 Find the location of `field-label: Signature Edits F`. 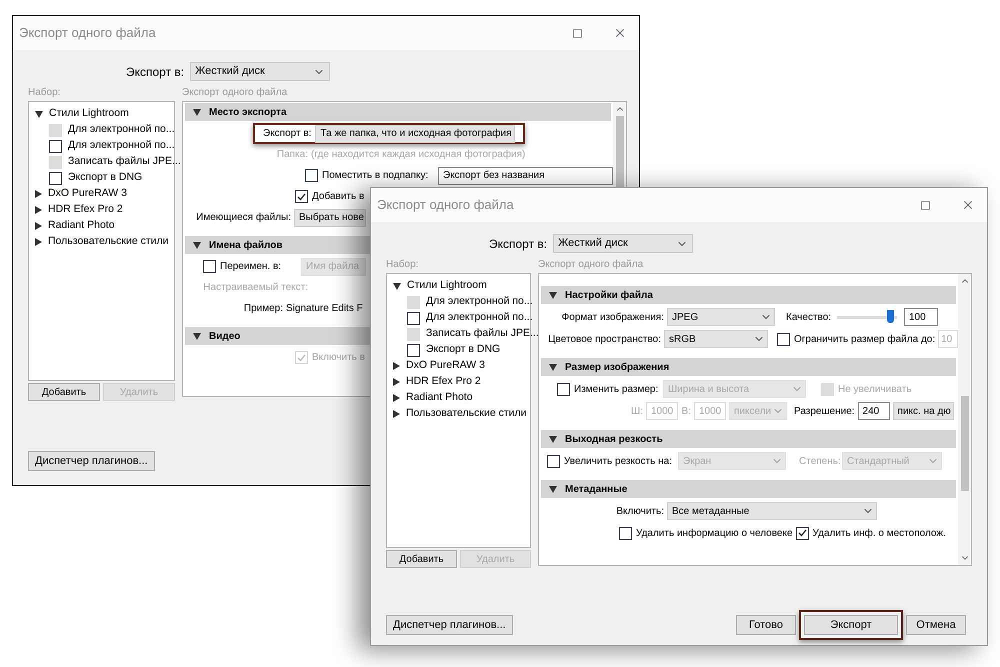

field-label: Signature Edits F is located at coordinates (324, 309).